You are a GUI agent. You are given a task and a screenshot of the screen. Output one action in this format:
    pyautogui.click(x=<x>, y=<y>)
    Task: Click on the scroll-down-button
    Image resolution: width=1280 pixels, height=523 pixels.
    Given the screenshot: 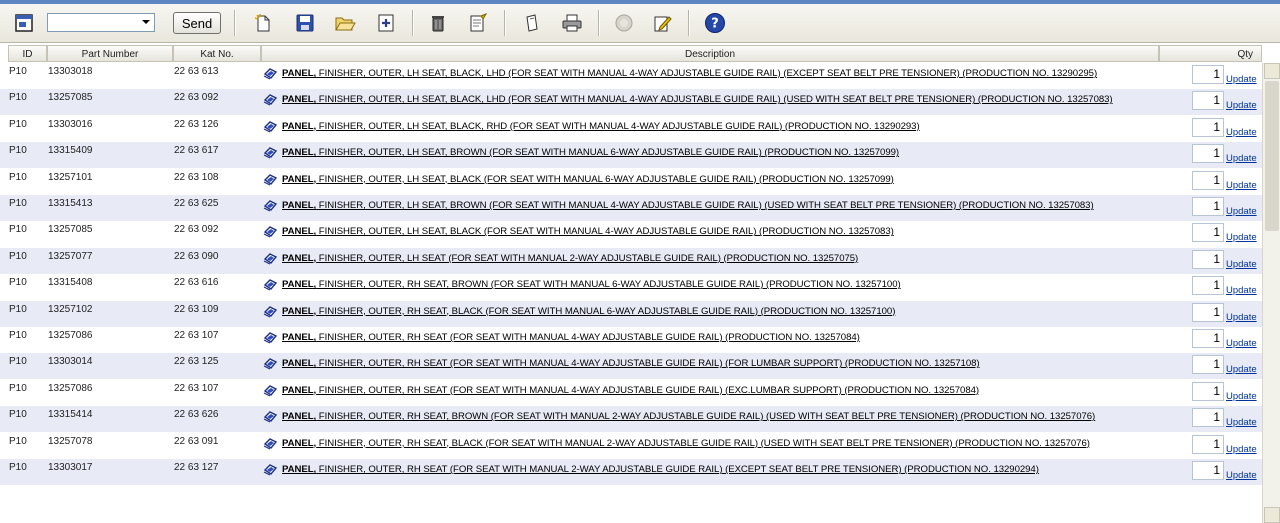 What is the action you would take?
    pyautogui.click(x=1272, y=515)
    